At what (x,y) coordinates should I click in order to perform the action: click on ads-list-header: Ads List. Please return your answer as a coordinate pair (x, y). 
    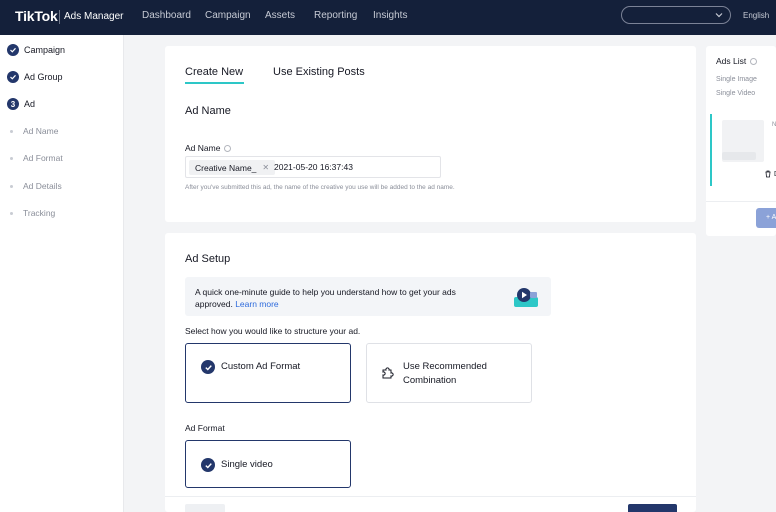
    Looking at the image, I should click on (737, 61).